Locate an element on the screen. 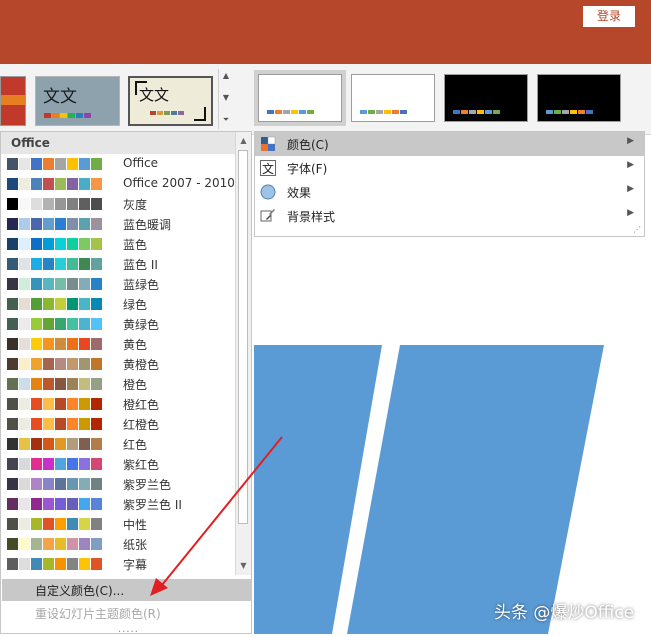 This screenshot has width=651, height=637. annotation-arrow is located at coordinates (216, 516).